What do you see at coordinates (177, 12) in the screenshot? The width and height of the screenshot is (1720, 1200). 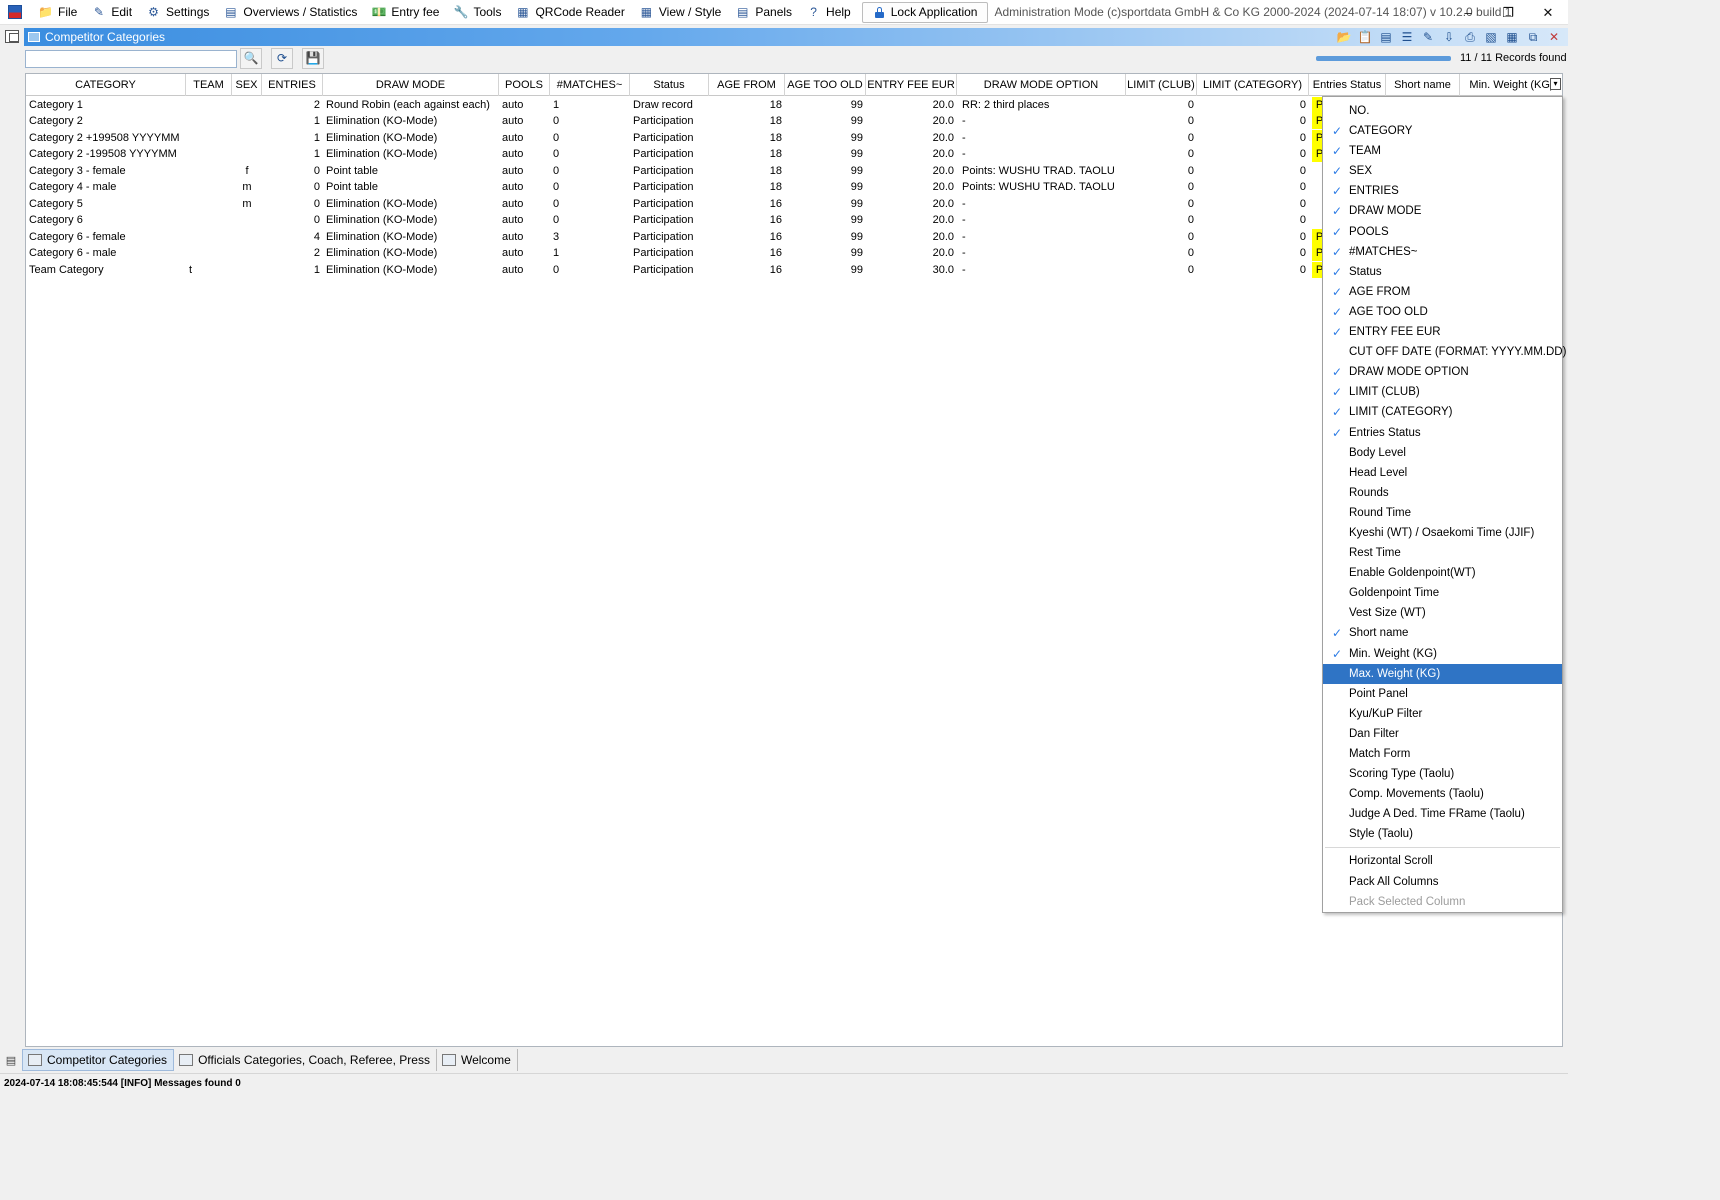 I see `menu-settings: ⚙ Settings` at bounding box center [177, 12].